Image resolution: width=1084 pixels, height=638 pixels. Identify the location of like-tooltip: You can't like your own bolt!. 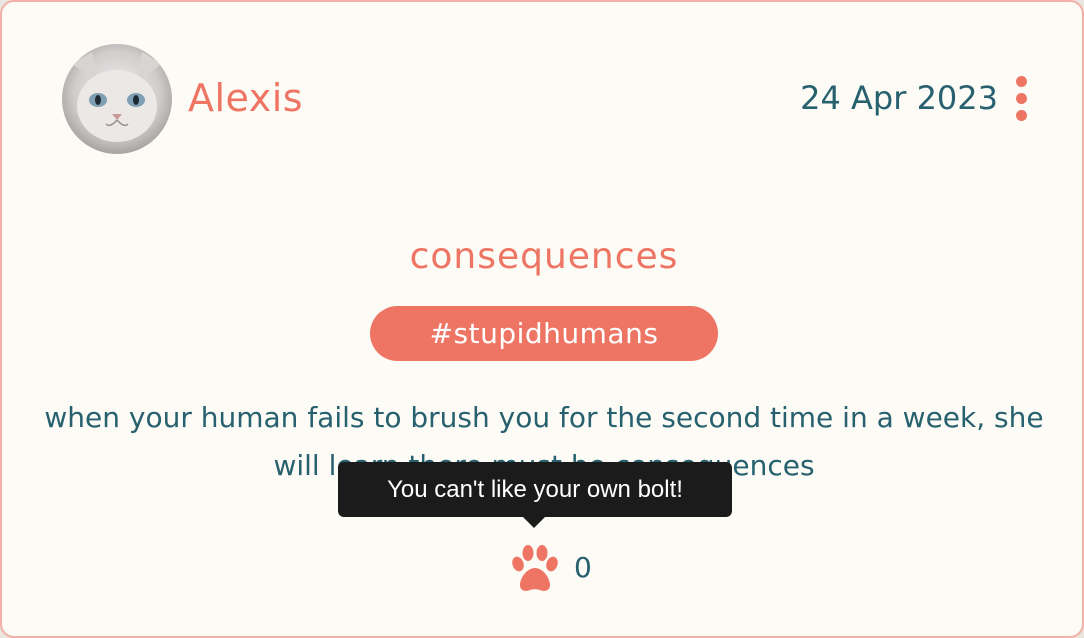
(535, 489).